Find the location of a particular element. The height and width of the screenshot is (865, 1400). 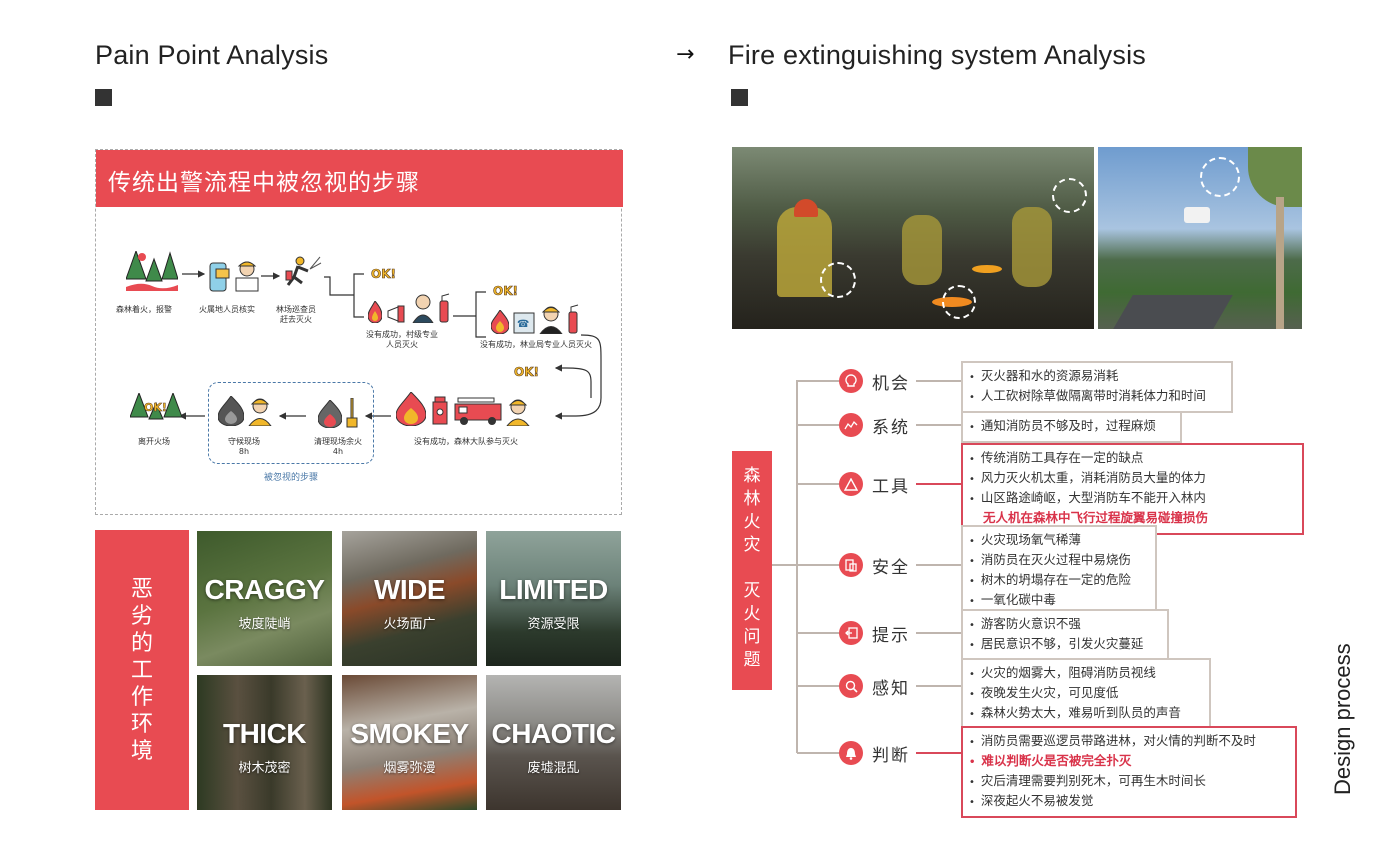

mindmap-trunk-line is located at coordinates (797, 566).